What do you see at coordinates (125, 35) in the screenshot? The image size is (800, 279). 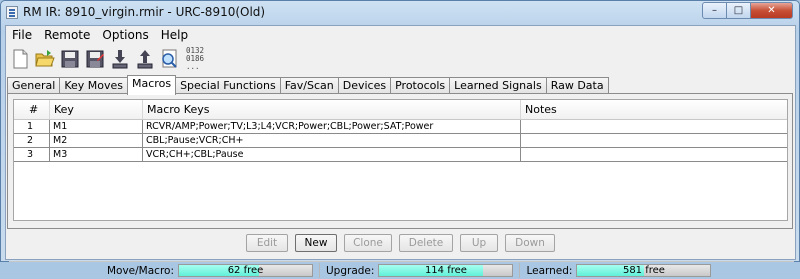 I see `menu-options: Options` at bounding box center [125, 35].